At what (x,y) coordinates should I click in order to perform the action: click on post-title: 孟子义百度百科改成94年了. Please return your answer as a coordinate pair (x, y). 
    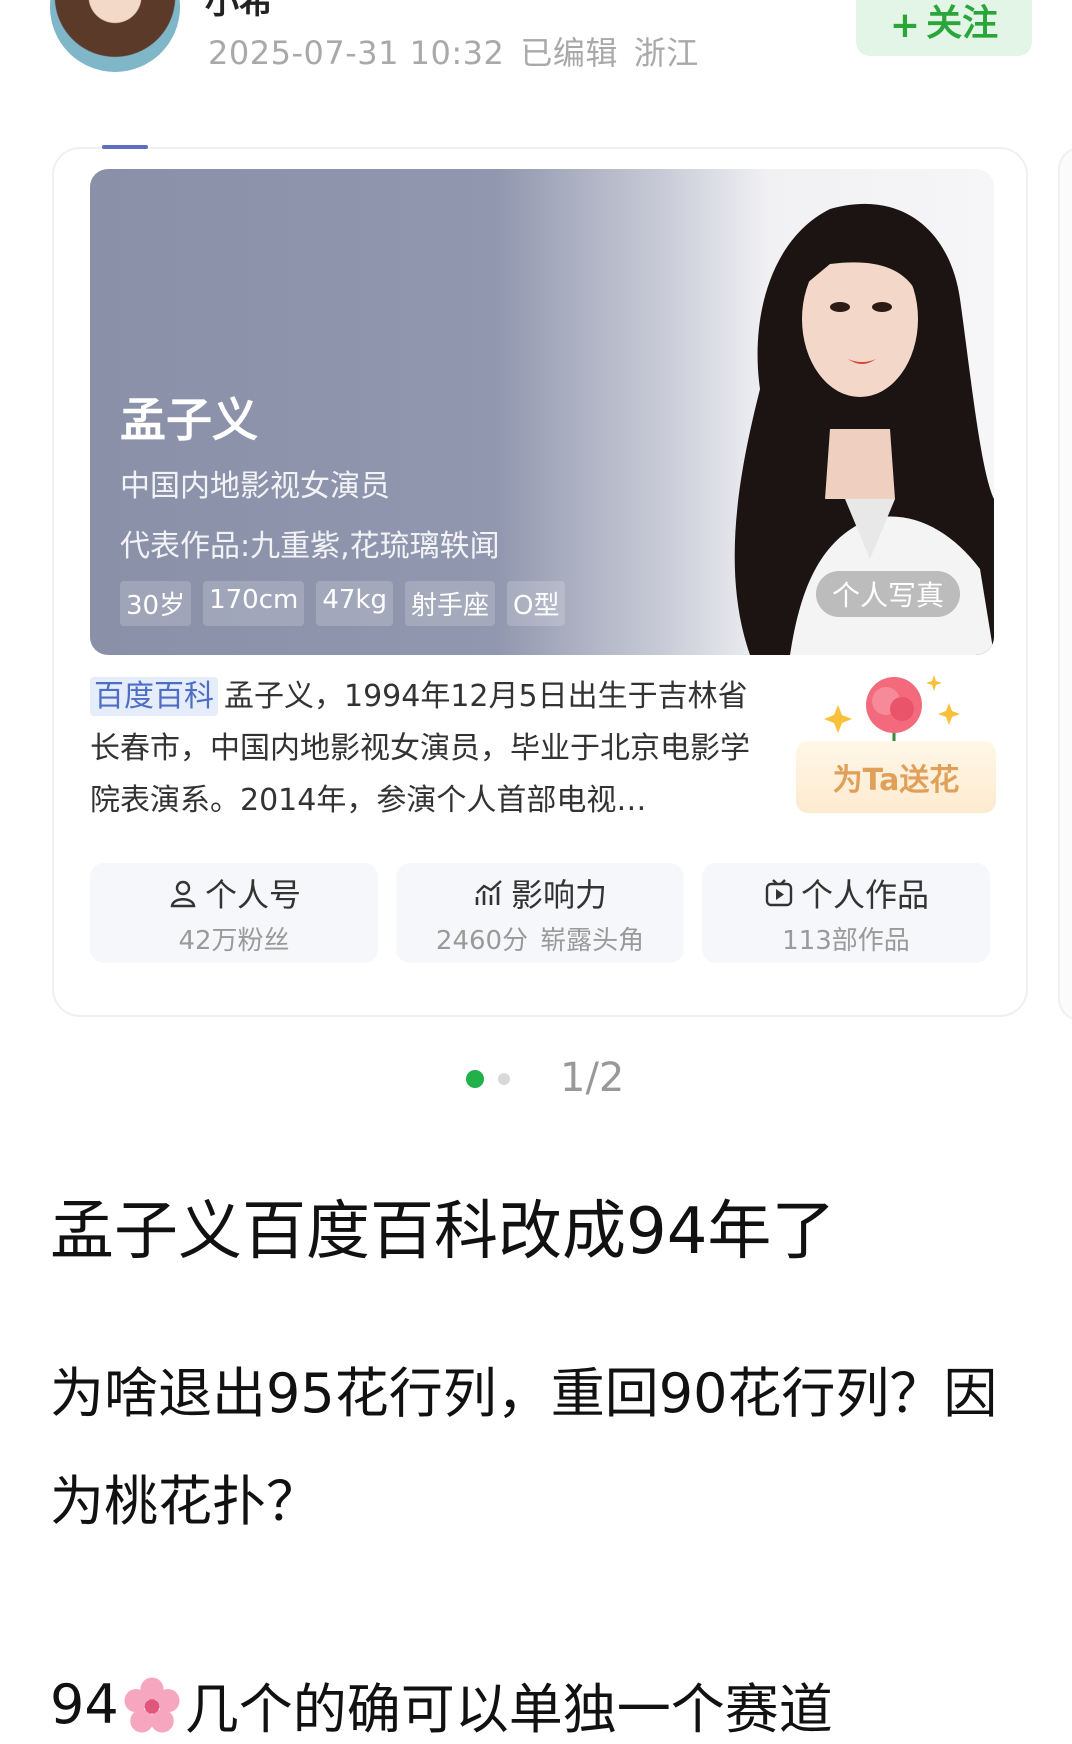
    Looking at the image, I should click on (443, 1232).